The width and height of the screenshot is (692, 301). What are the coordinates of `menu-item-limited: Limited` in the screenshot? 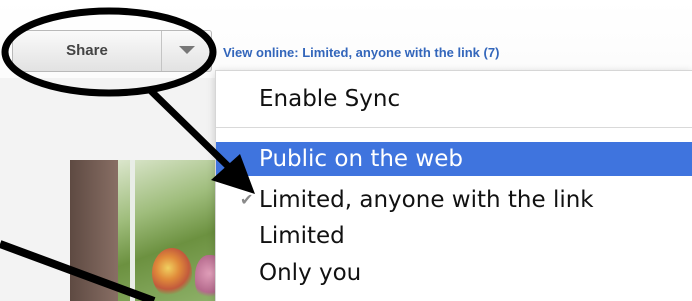 It's located at (454, 236).